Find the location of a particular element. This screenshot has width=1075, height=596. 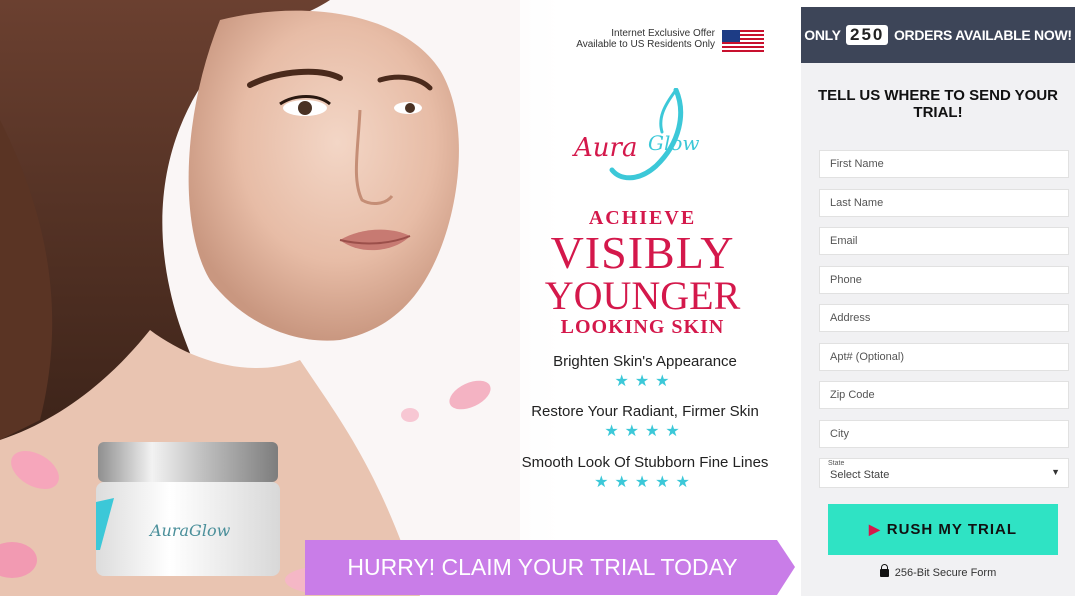

star-rating-icon: ★★★ is located at coordinates (645, 381).